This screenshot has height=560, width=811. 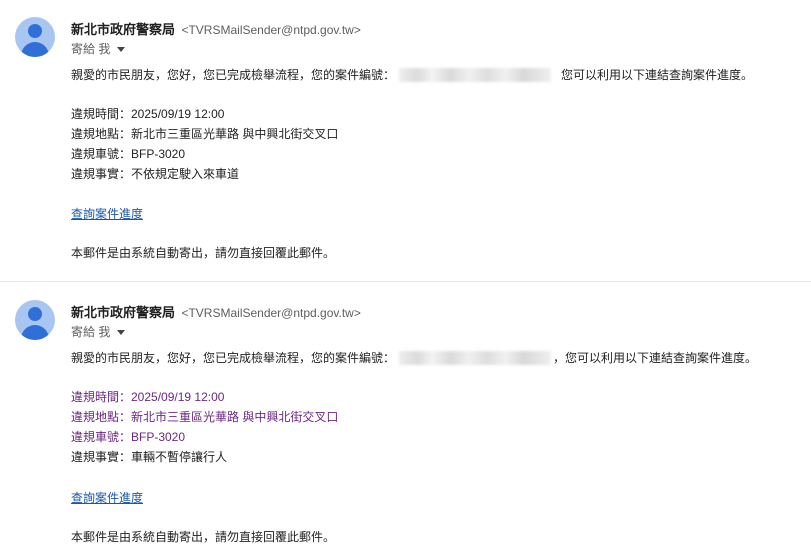 I want to click on violation-fact: 違規事實：不依規定駛入來車道, so click(x=155, y=174).